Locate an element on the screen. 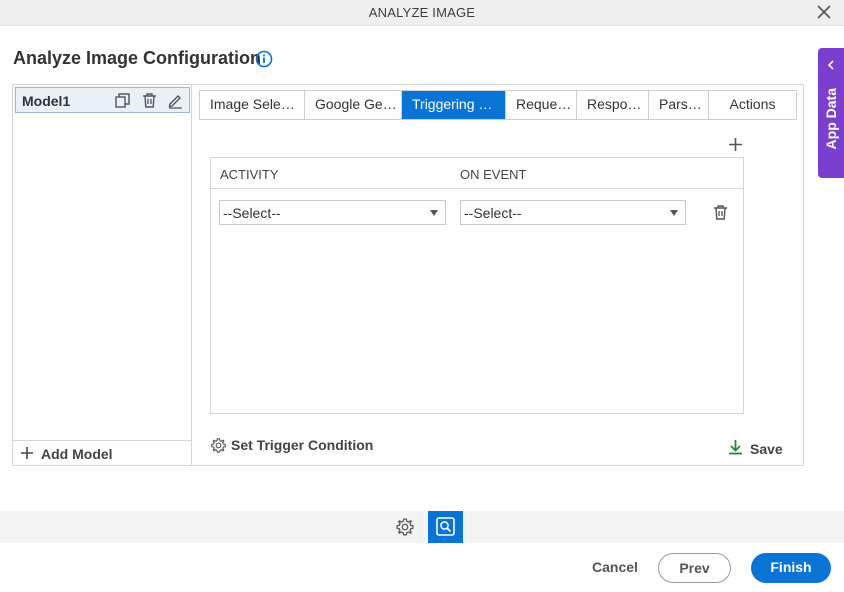 This screenshot has width=844, height=592. info-icon is located at coordinates (264, 59).